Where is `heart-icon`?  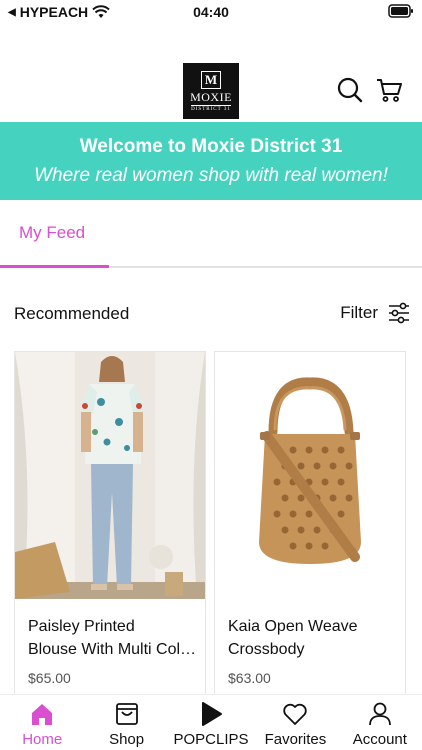
heart-icon is located at coordinates (295, 714).